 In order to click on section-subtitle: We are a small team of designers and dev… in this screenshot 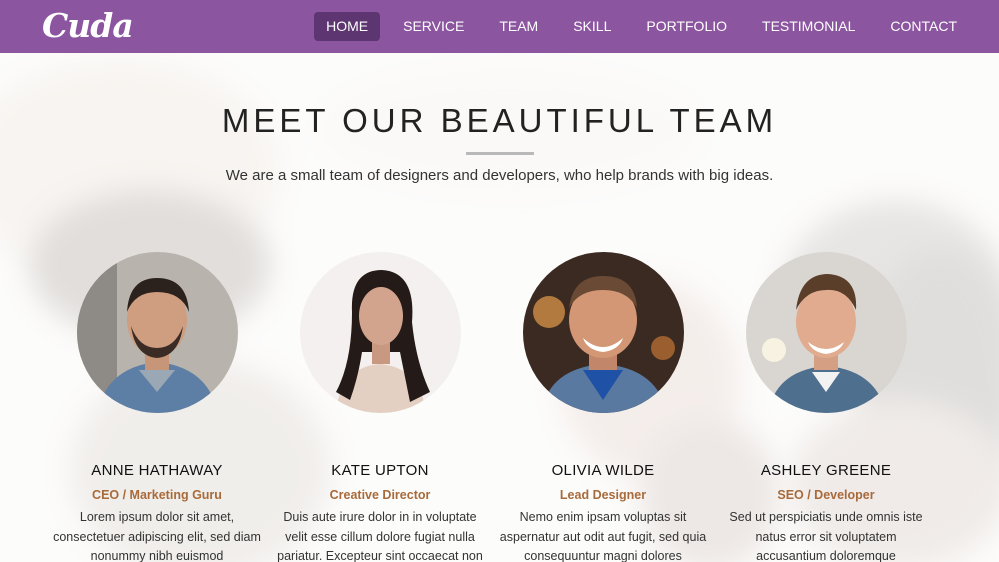, I will do `click(499, 175)`.